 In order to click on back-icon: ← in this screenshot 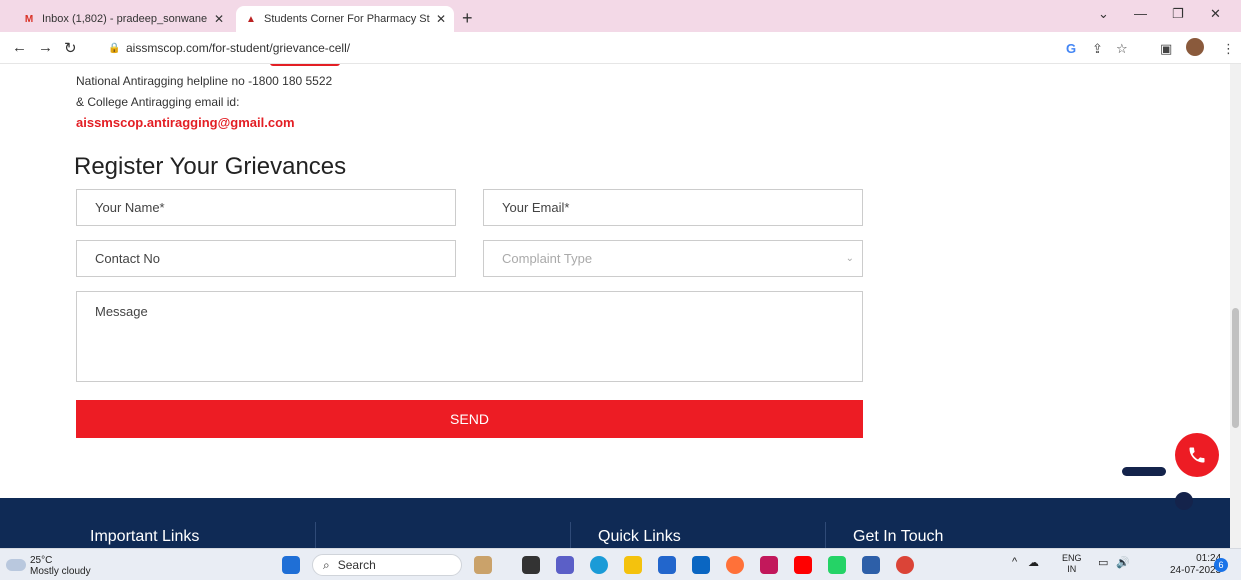, I will do `click(19, 47)`.